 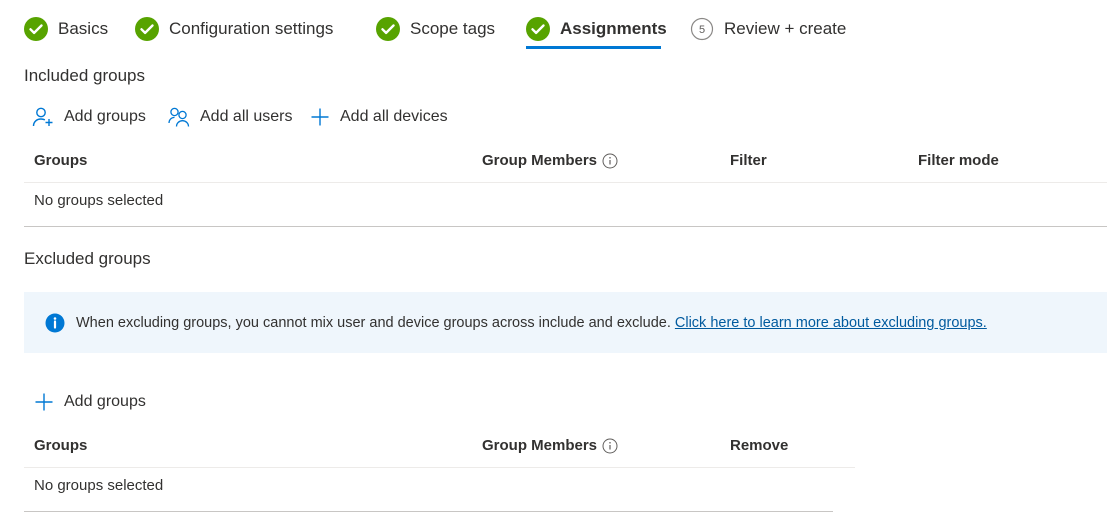 I want to click on active-step-indicator, so click(x=593, y=47).